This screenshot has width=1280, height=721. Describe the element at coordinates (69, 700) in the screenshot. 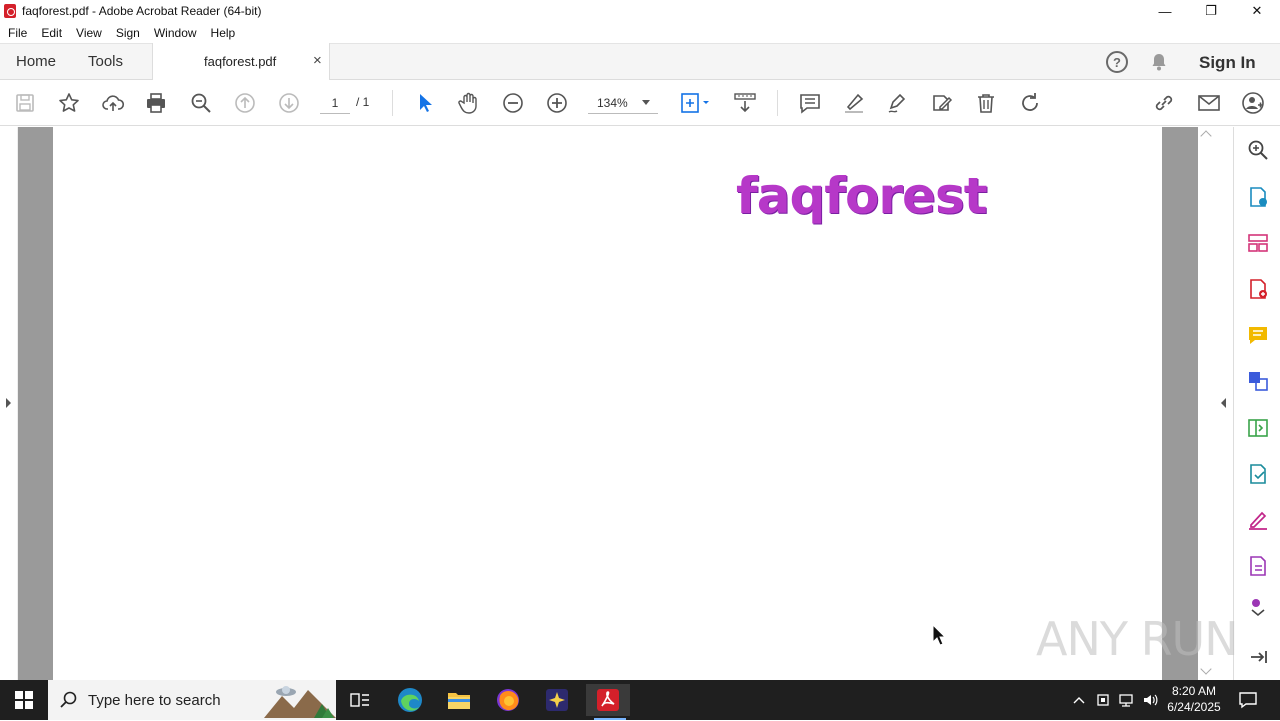

I see `search-icon` at that location.